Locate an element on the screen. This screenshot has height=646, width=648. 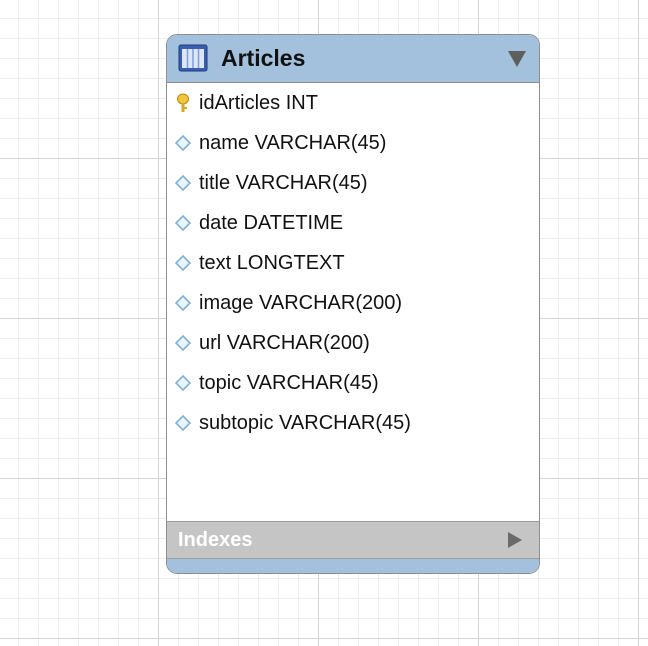
column-row: url VARCHAR(200) is located at coordinates (353, 343).